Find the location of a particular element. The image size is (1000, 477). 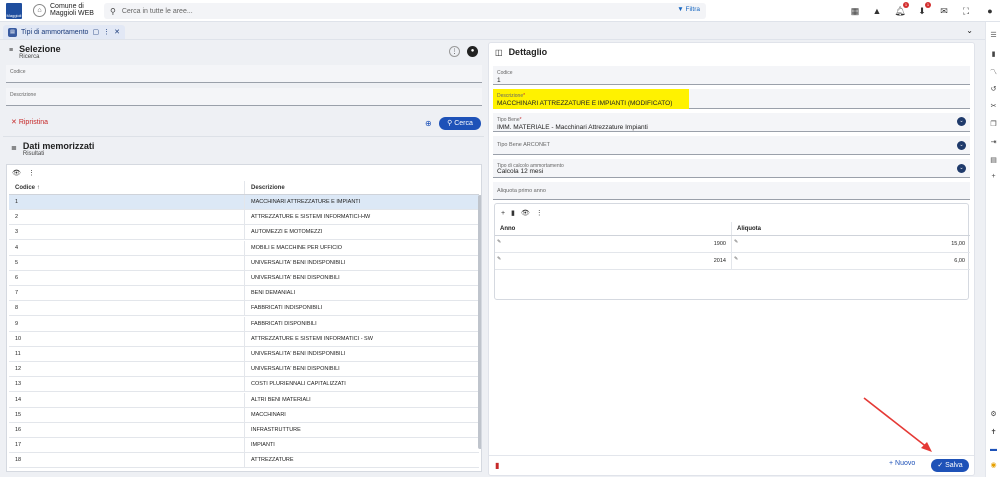

table-row: 9 FABBRICATI DISPONIBILI is located at coordinates (244, 324).